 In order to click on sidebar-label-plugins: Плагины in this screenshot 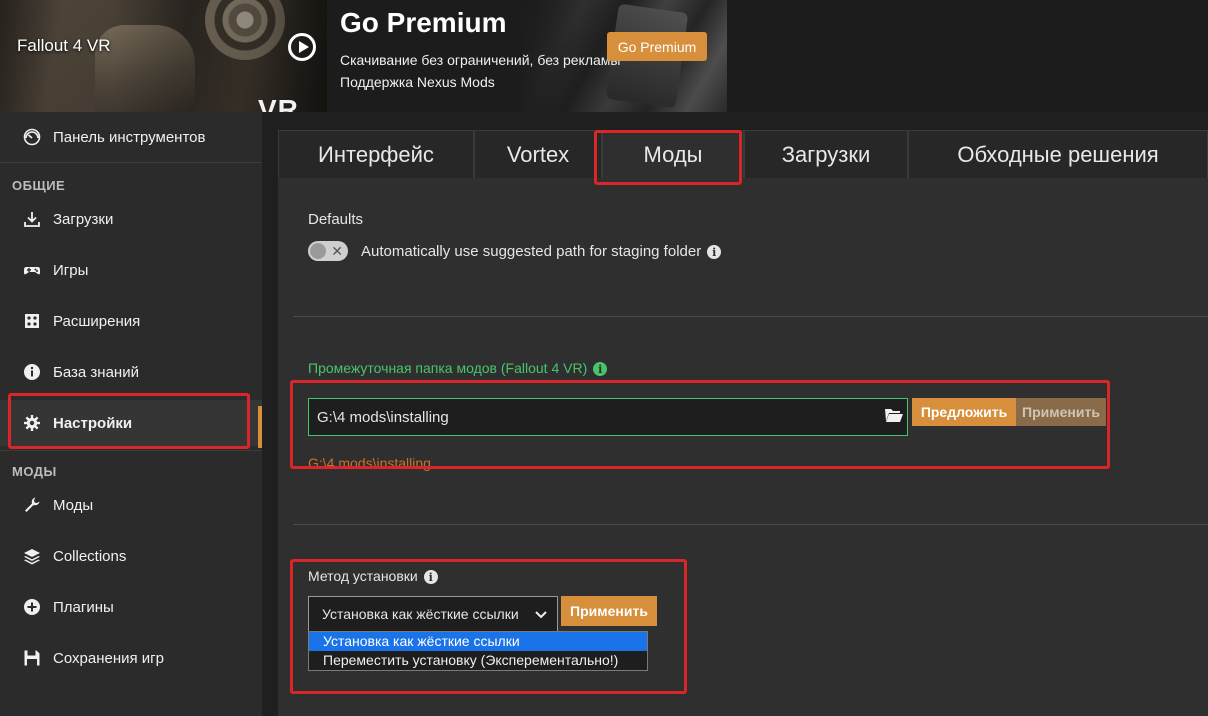, I will do `click(83, 607)`.